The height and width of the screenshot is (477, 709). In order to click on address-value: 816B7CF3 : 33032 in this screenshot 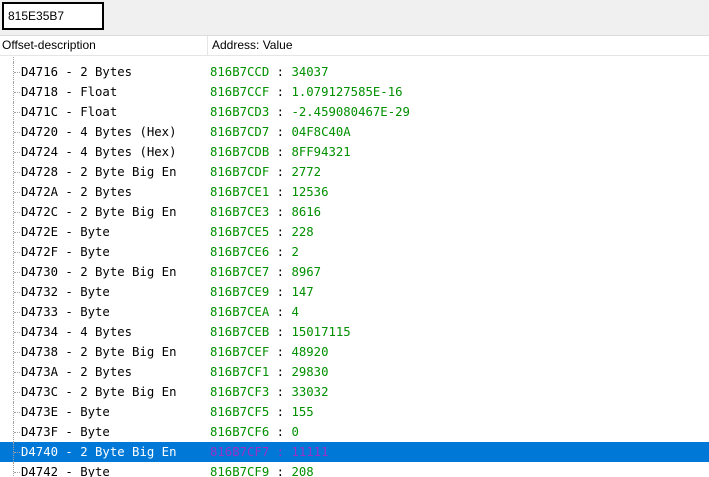, I will do `click(269, 392)`.